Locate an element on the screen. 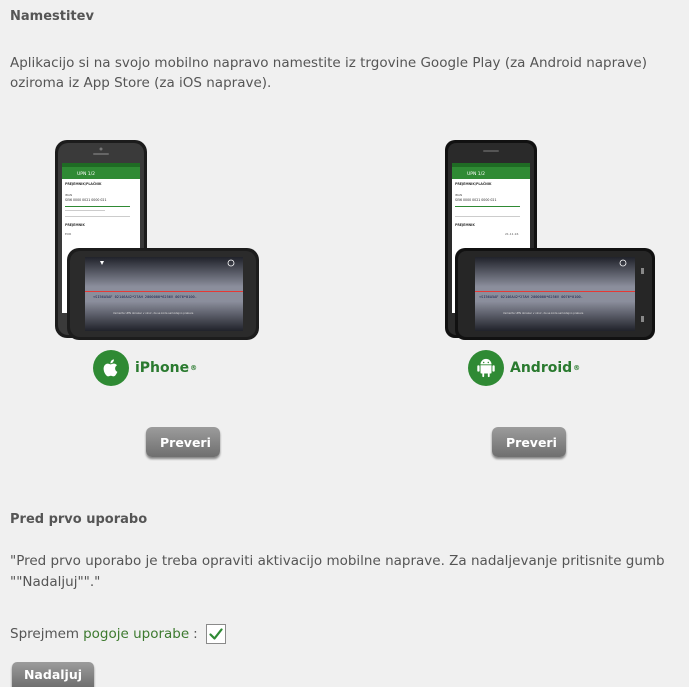  accept-terms-checkbox is located at coordinates (215, 634).